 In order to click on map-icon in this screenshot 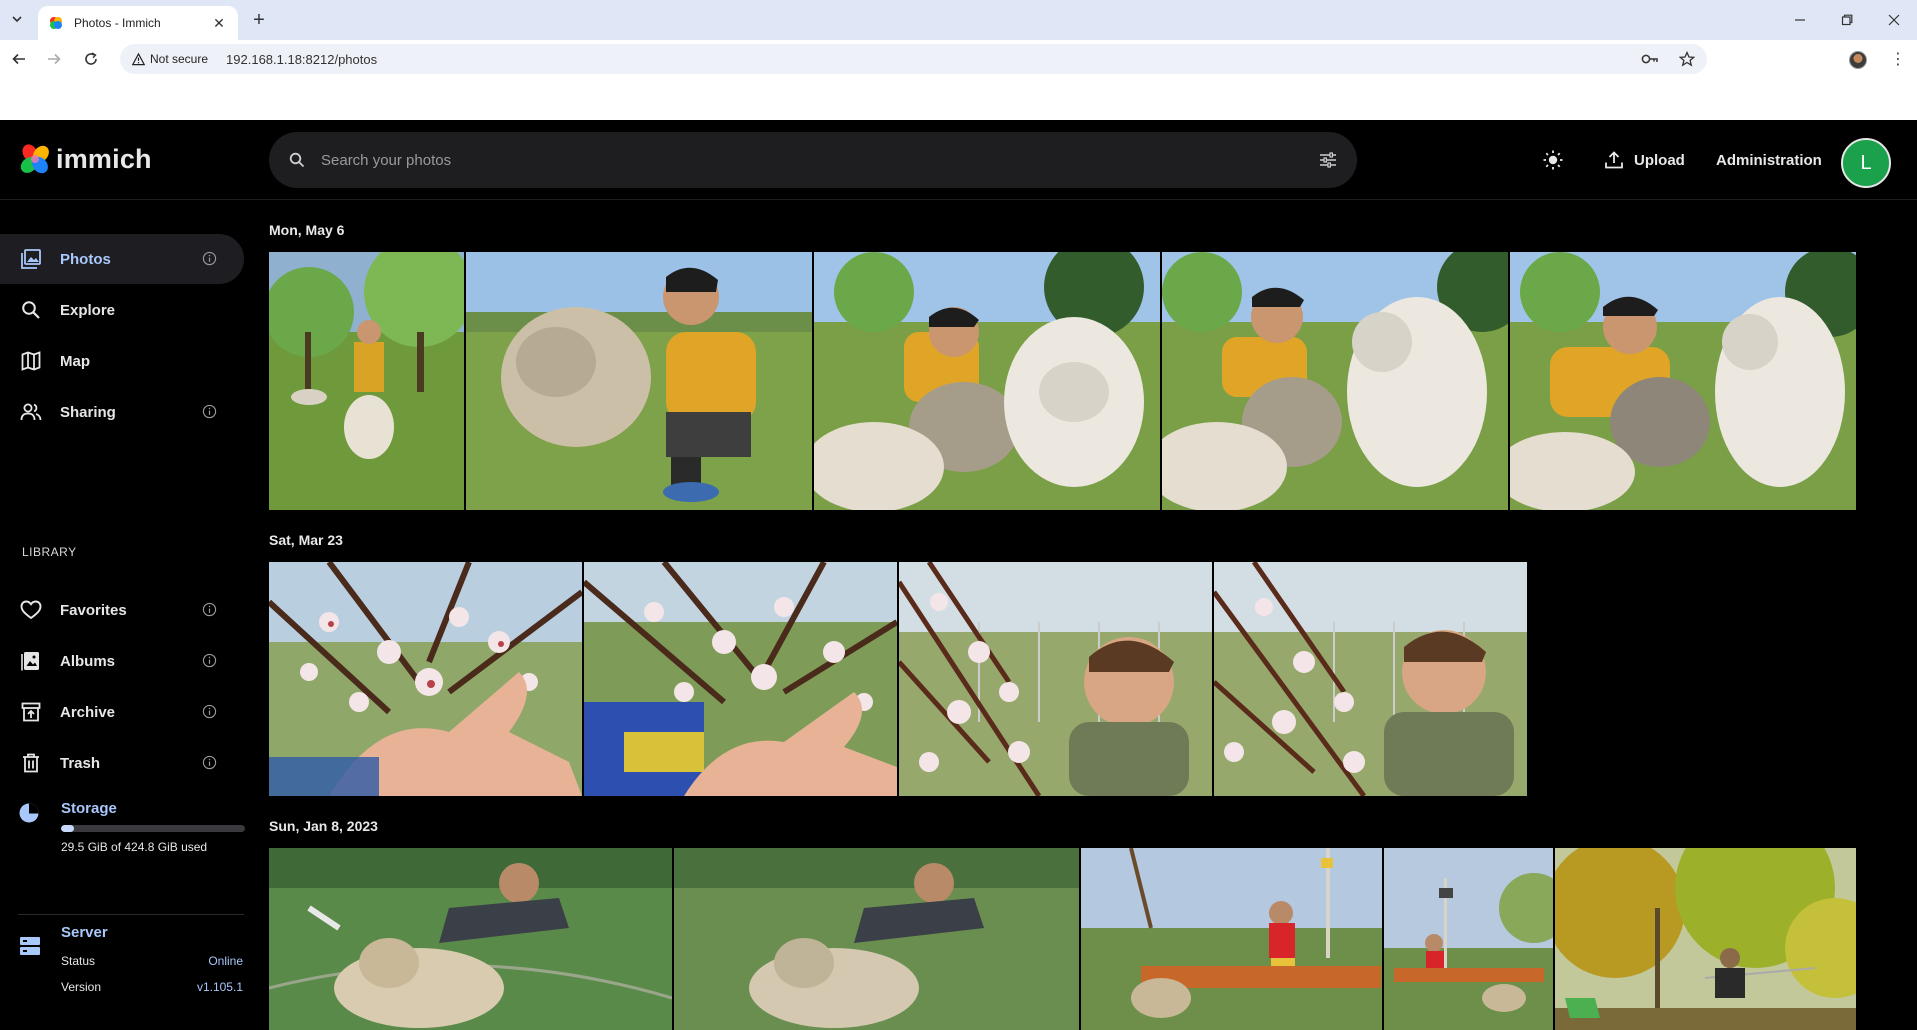, I will do `click(31, 361)`.